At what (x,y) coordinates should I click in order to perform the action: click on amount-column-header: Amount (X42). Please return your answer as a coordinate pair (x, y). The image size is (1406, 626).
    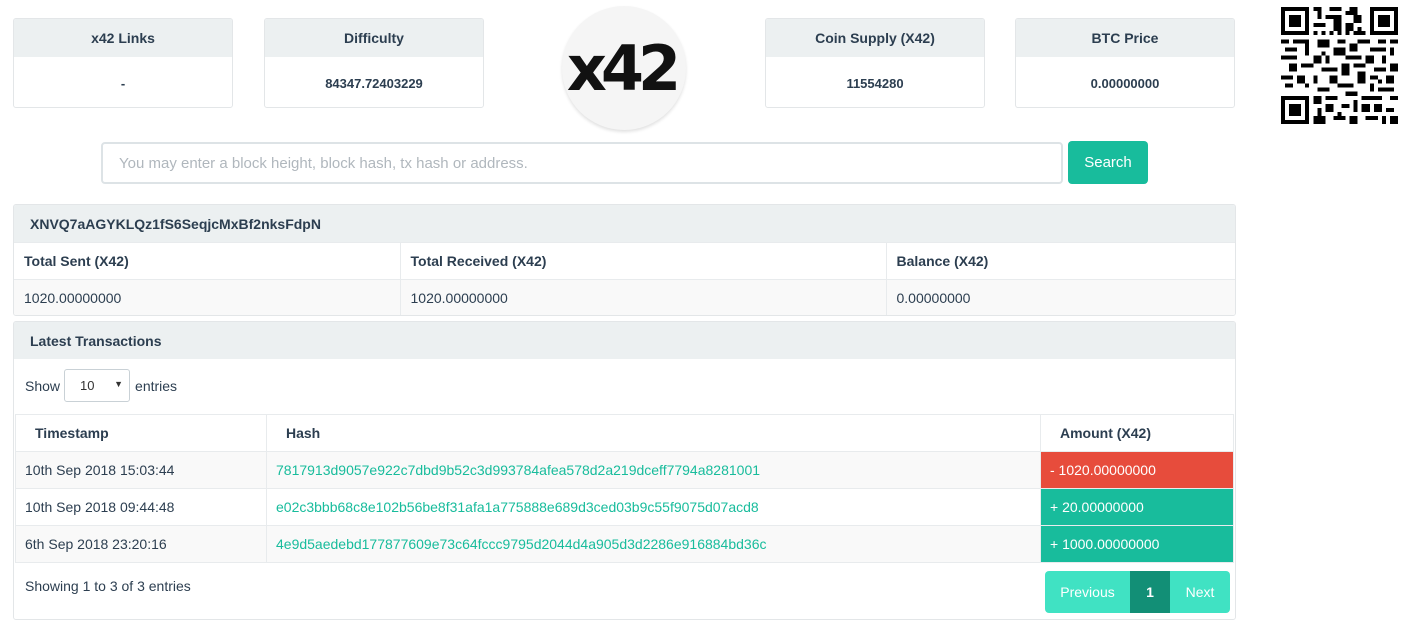
    Looking at the image, I should click on (1137, 433).